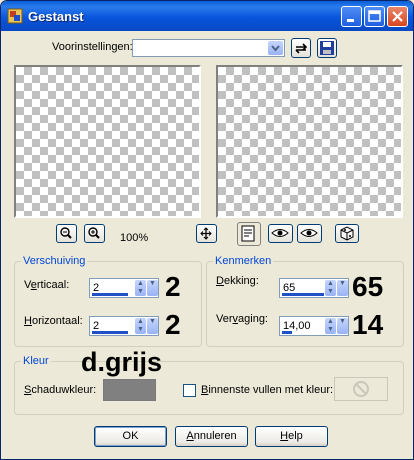 The width and height of the screenshot is (414, 460). I want to click on vertical-slider-bar, so click(110, 294).